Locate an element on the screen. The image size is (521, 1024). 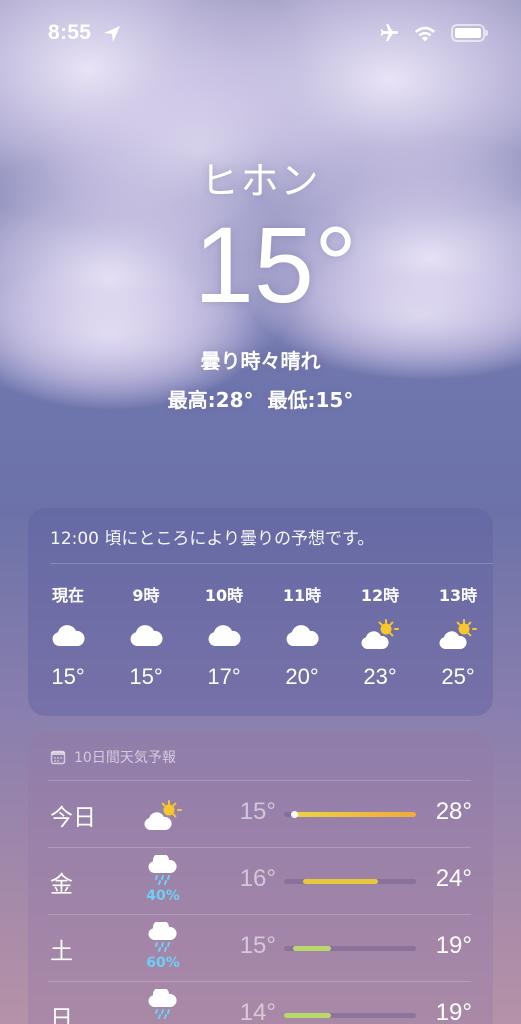
hour-temperature: 23° is located at coordinates (380, 676).